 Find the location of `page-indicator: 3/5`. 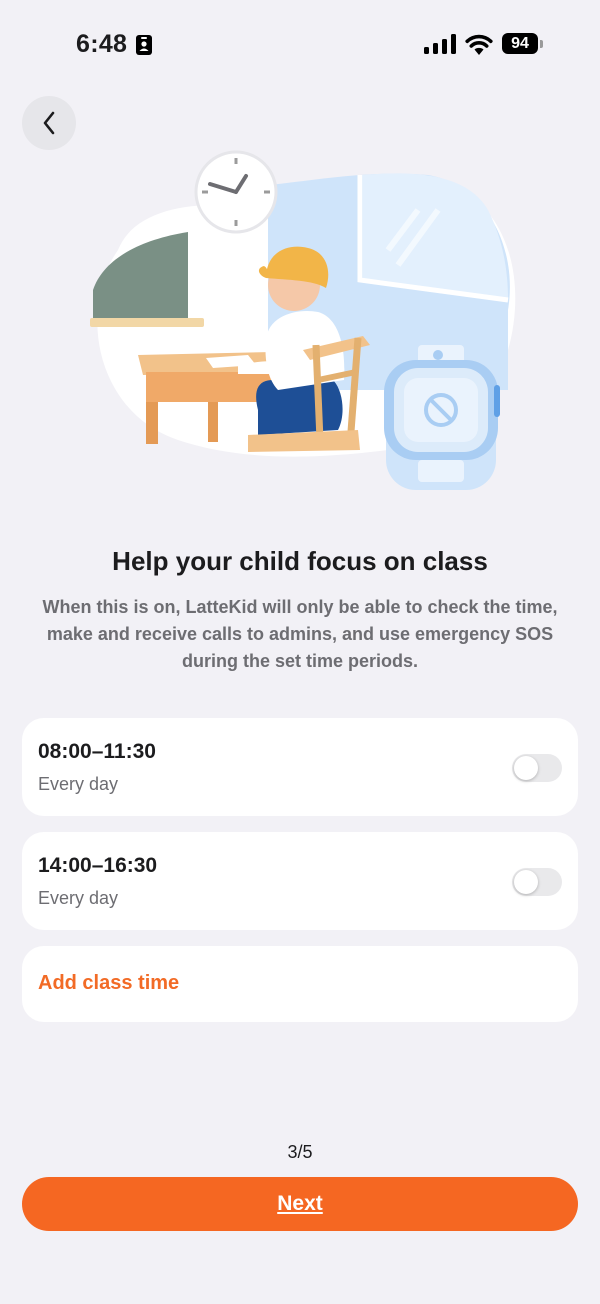

page-indicator: 3/5 is located at coordinates (300, 1152).